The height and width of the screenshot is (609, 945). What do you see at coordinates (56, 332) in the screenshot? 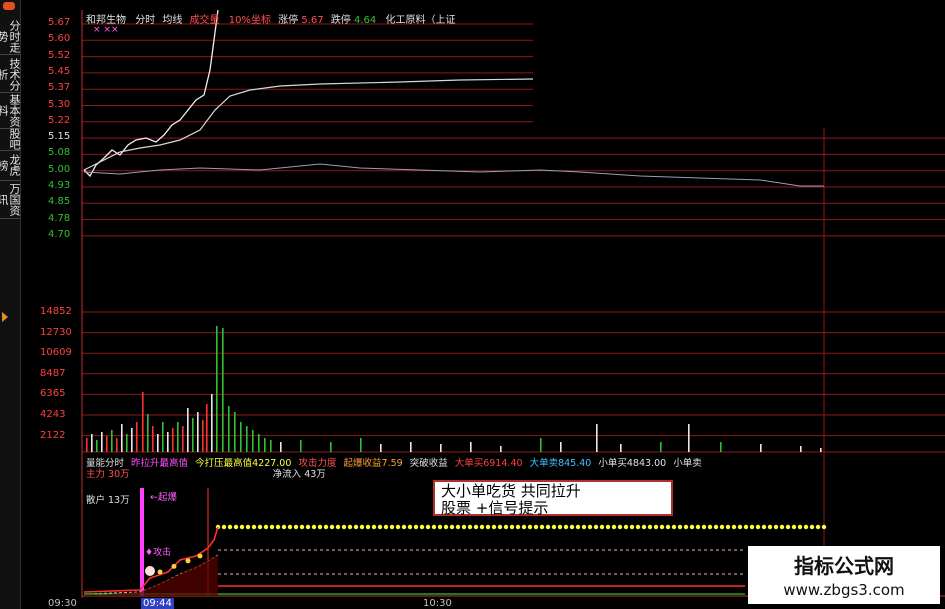
I see `volume-tick-label: 12730` at bounding box center [56, 332].